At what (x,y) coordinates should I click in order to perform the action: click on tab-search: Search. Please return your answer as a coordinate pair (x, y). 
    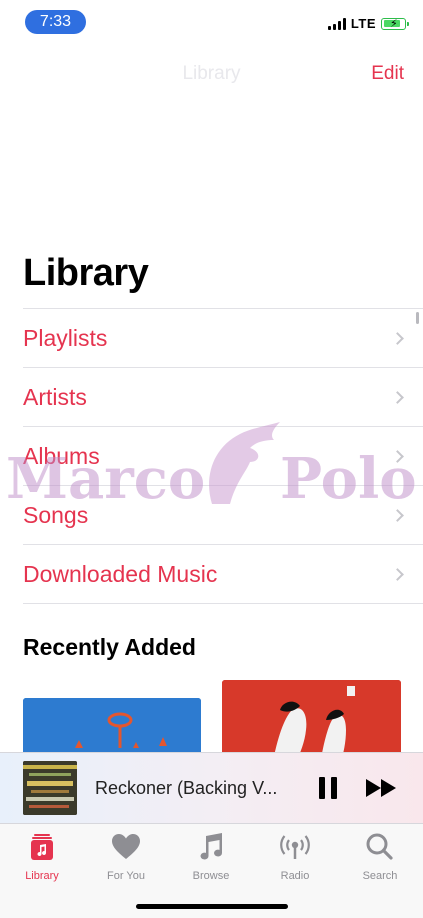
    Looking at the image, I should click on (380, 857).